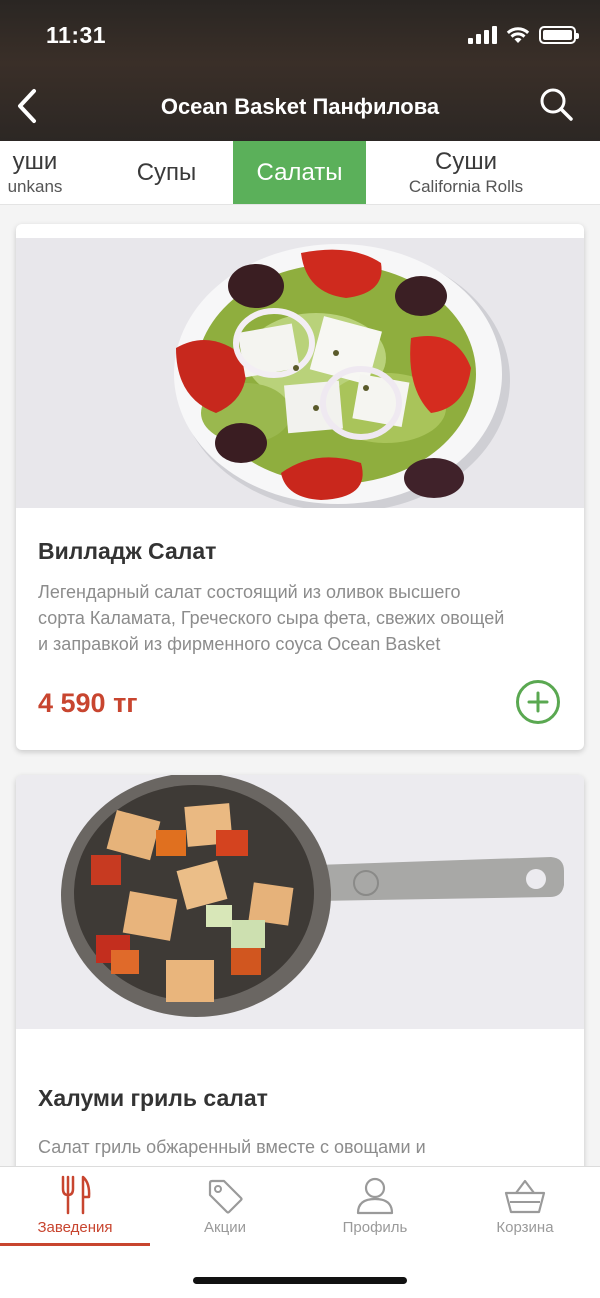 The height and width of the screenshot is (1298, 600). I want to click on category-sublabel: unkans, so click(35, 186).